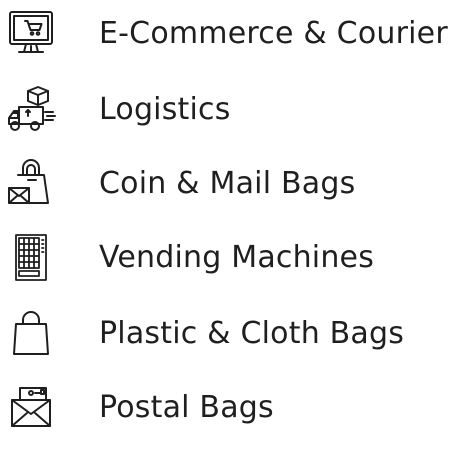 This screenshot has width=476, height=450. What do you see at coordinates (227, 183) in the screenshot?
I see `list-item-label: Coin & Mail Bags` at bounding box center [227, 183].